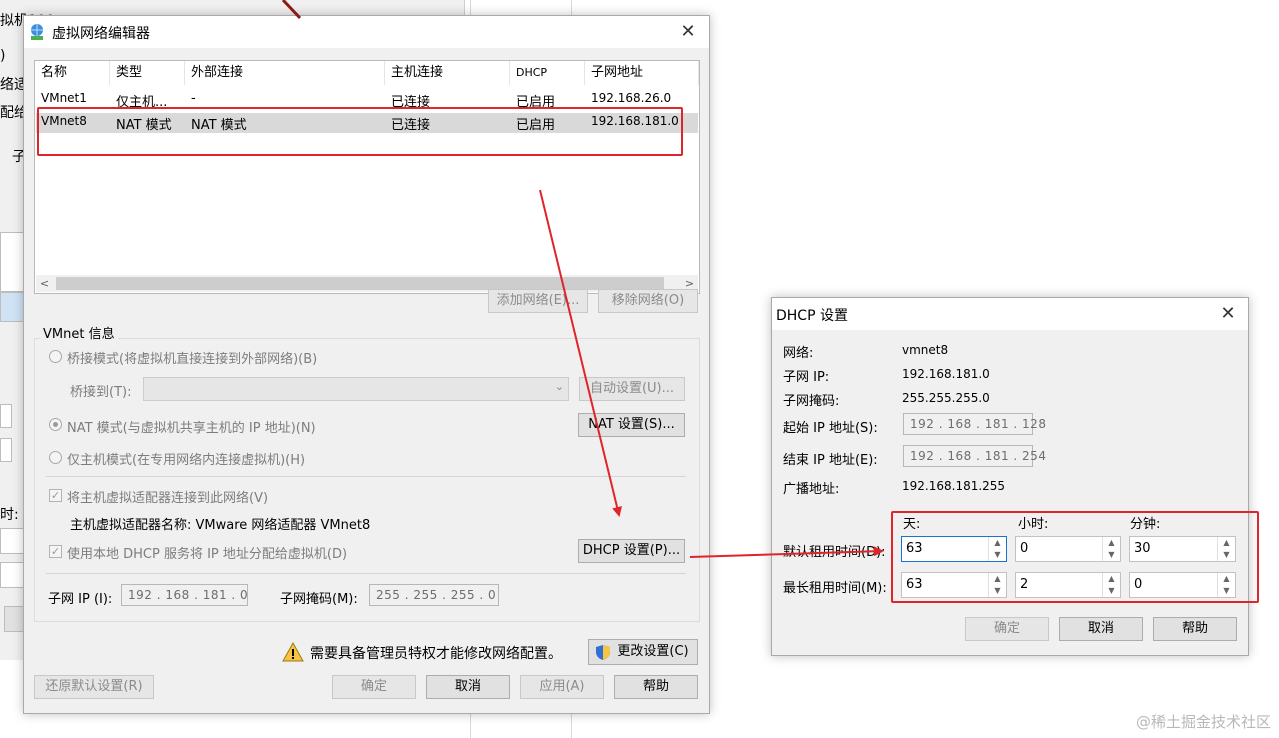 This screenshot has width=1279, height=738. What do you see at coordinates (1203, 722) in the screenshot?
I see `watermark: @稀土掘金技术社区` at bounding box center [1203, 722].